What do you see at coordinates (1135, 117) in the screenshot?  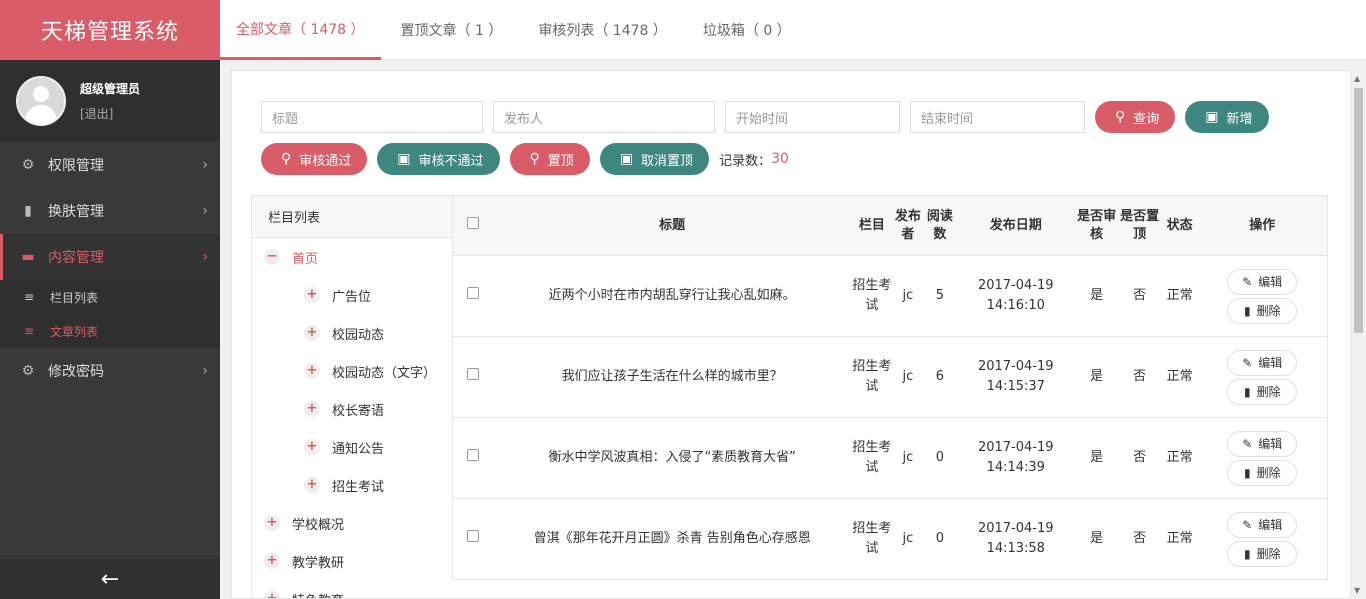 I see `query-button: ⚲ 查询` at bounding box center [1135, 117].